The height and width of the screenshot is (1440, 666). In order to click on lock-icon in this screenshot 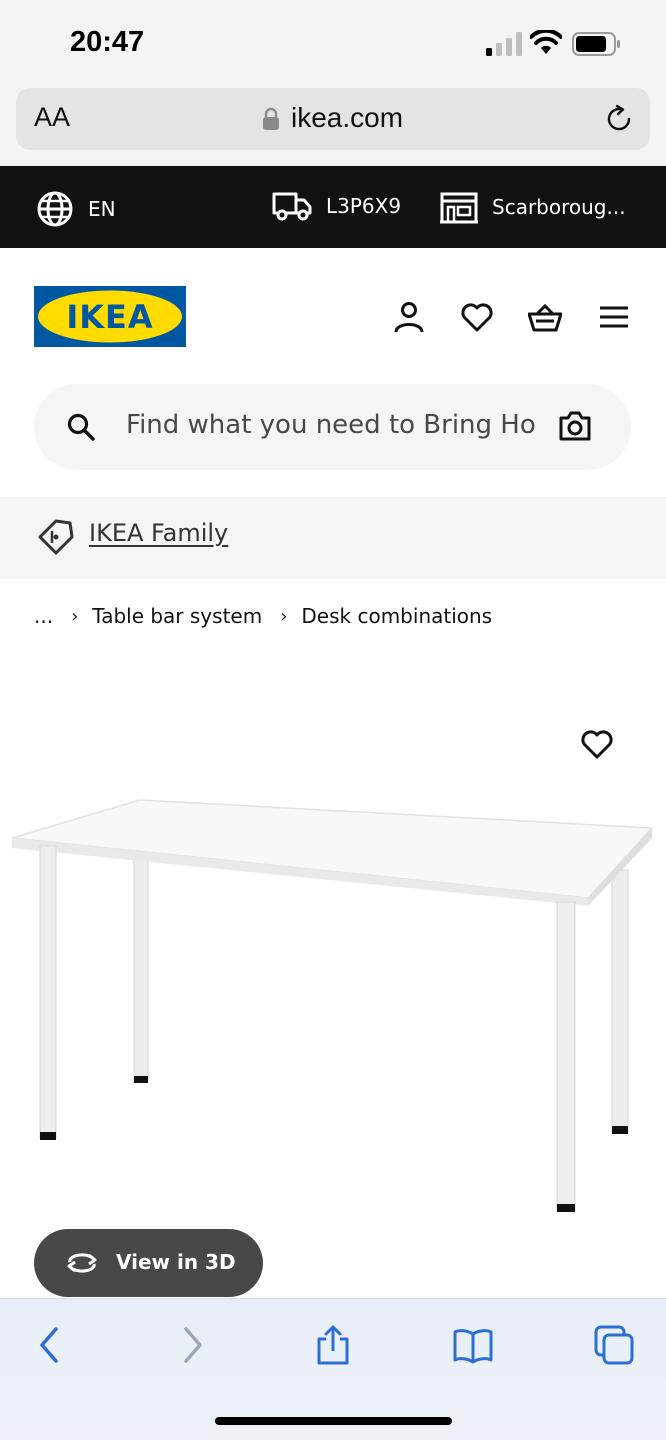, I will do `click(271, 118)`.